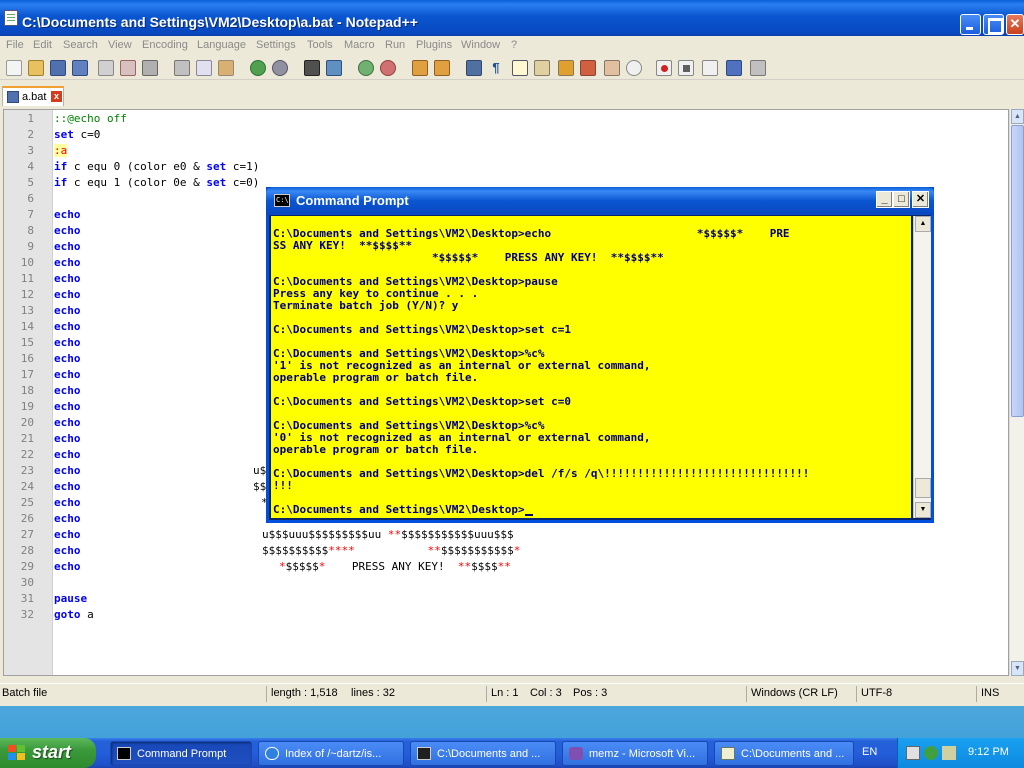  Describe the element at coordinates (67, 566) in the screenshot. I see `code-line-29: echo` at that location.